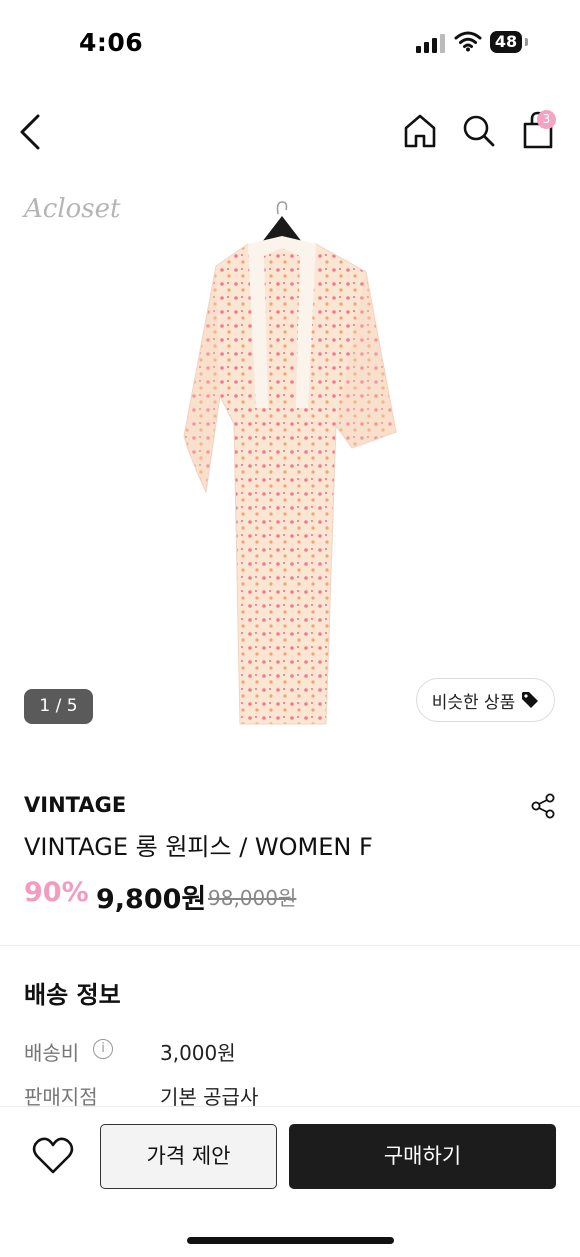  Describe the element at coordinates (188, 1156) in the screenshot. I see `price-offer-button: 가격 제안` at that location.